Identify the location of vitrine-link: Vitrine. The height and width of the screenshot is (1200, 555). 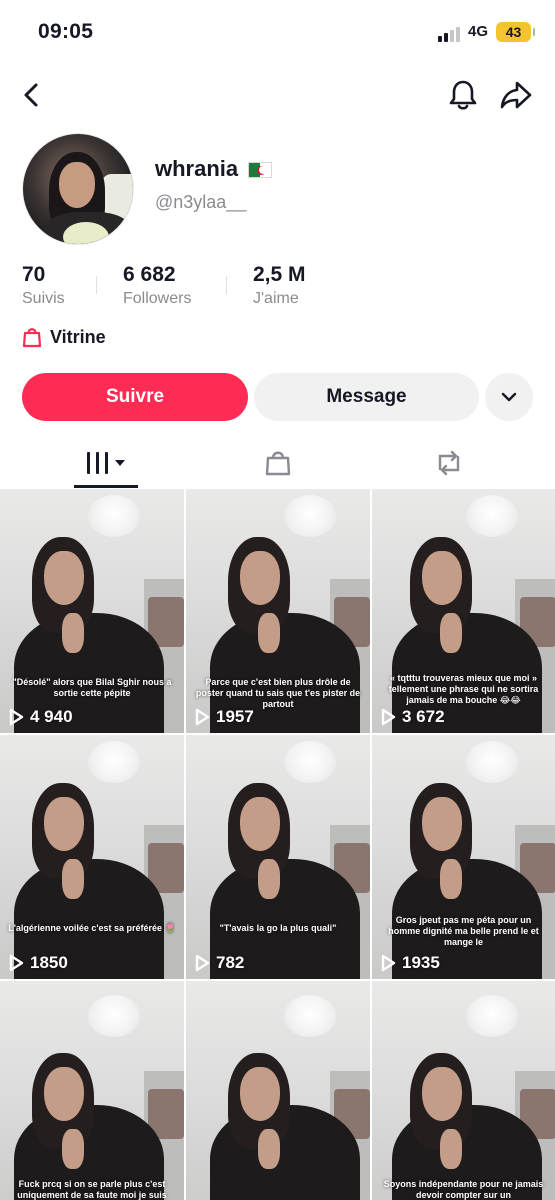
(64, 337).